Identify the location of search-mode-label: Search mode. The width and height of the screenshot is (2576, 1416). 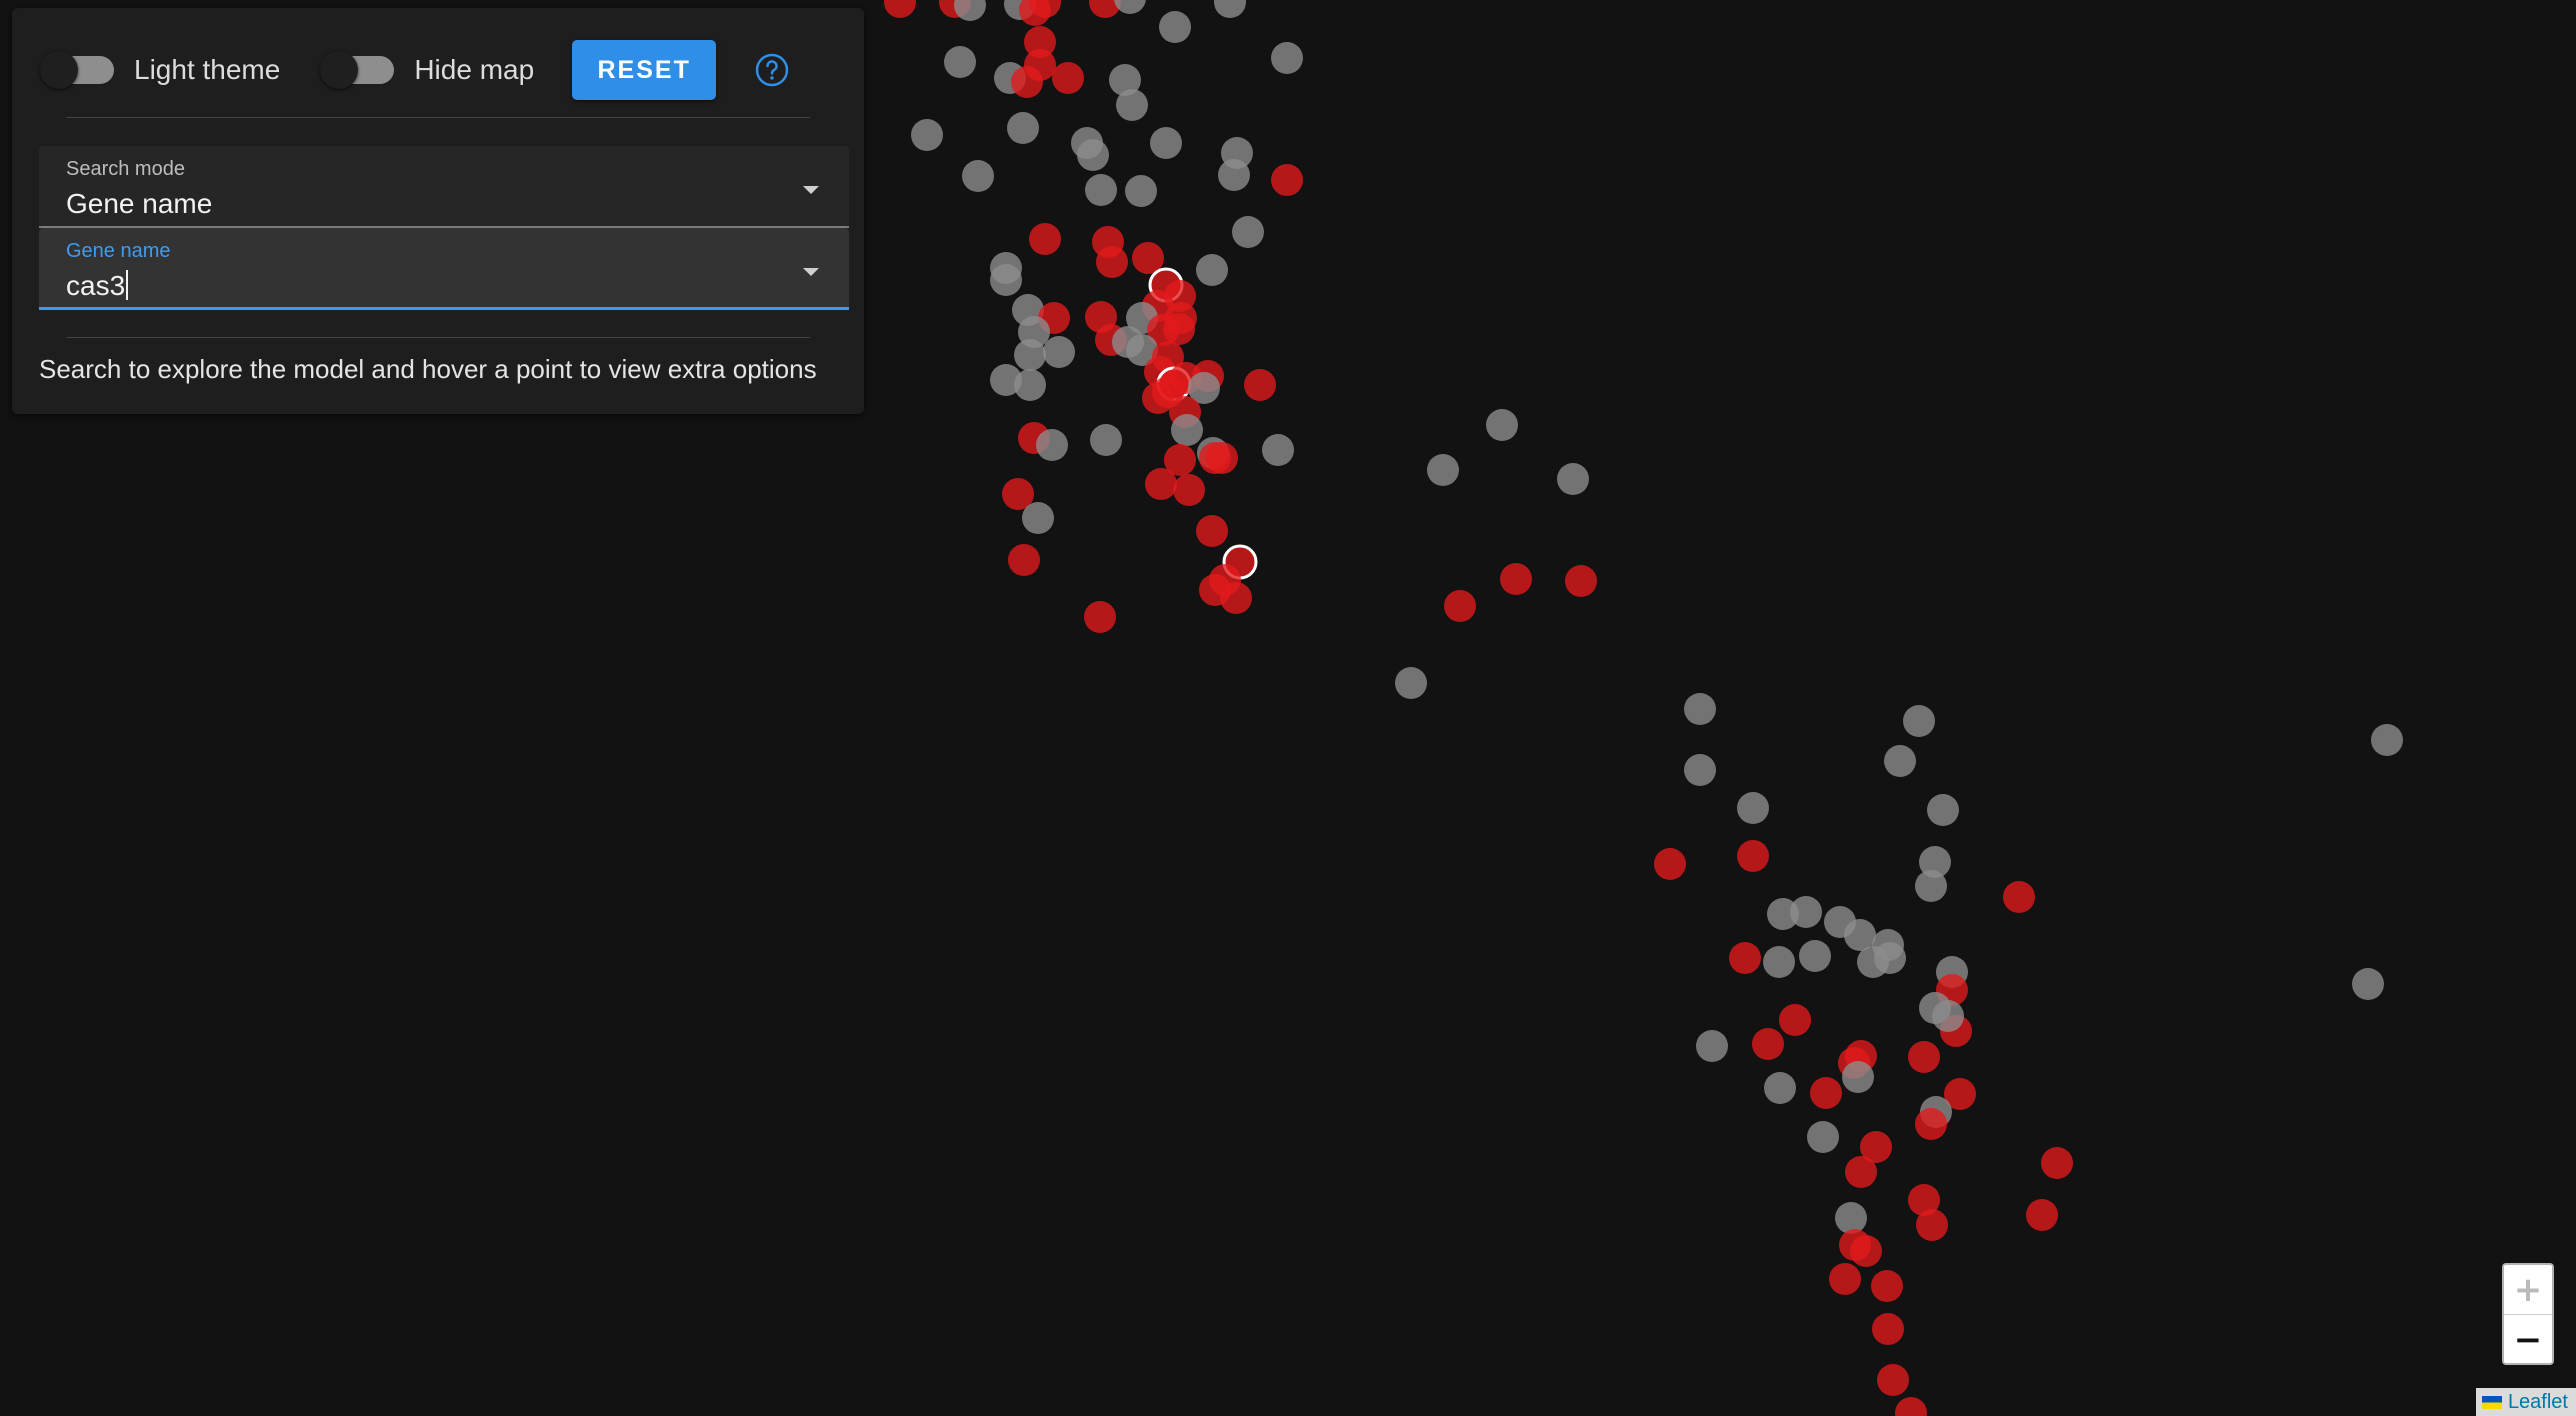
(125, 169).